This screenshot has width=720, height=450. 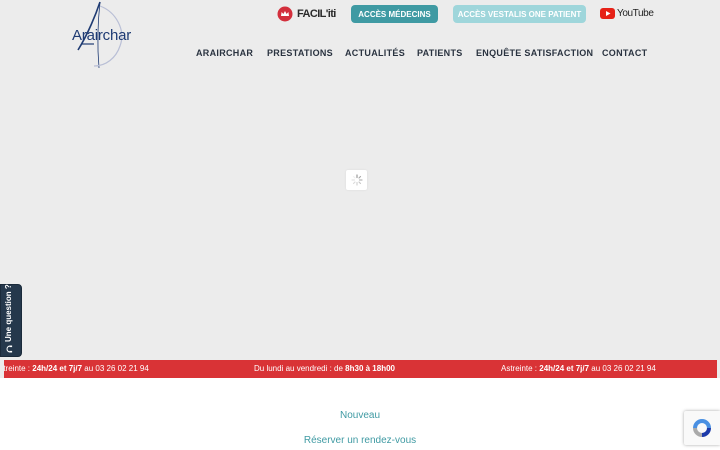 I want to click on spinner-icon, so click(x=356, y=180).